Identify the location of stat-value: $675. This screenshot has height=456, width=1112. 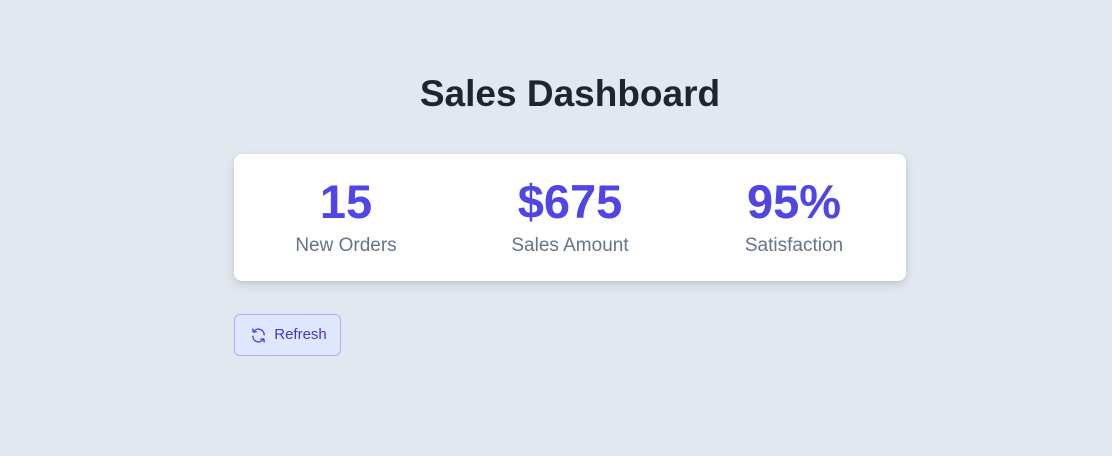
(570, 201).